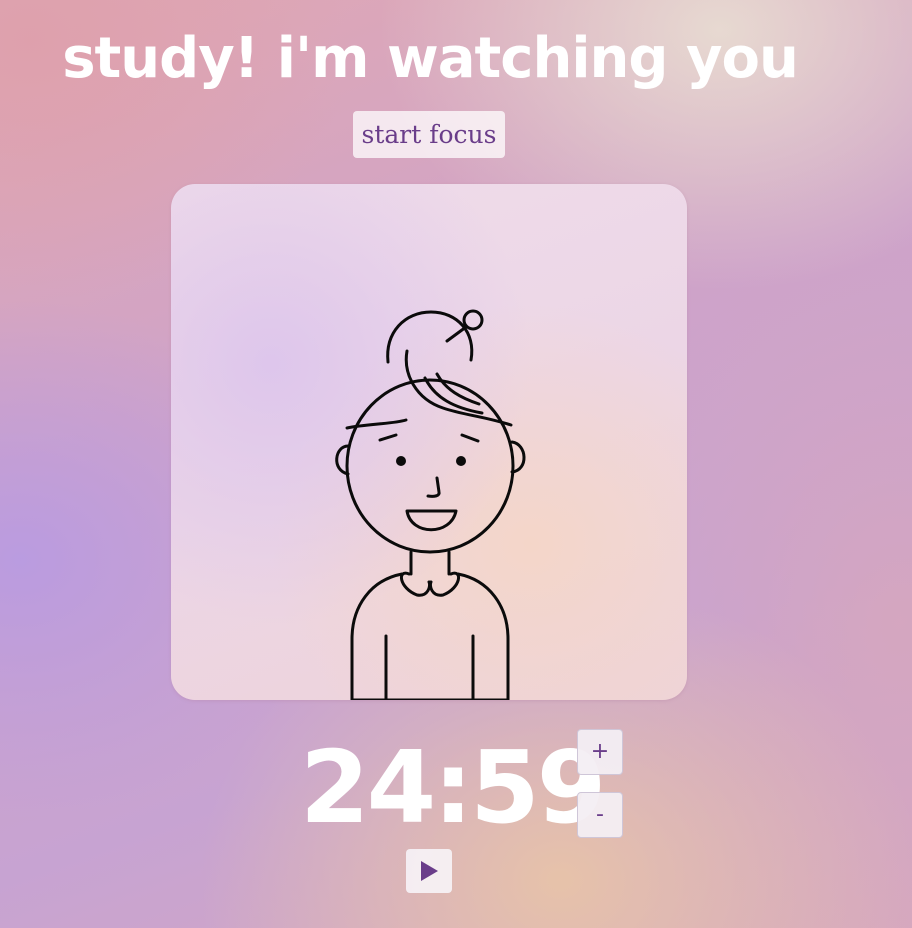 The image size is (912, 928). What do you see at coordinates (430, 58) in the screenshot?
I see `page-title: study! i'm watching you` at bounding box center [430, 58].